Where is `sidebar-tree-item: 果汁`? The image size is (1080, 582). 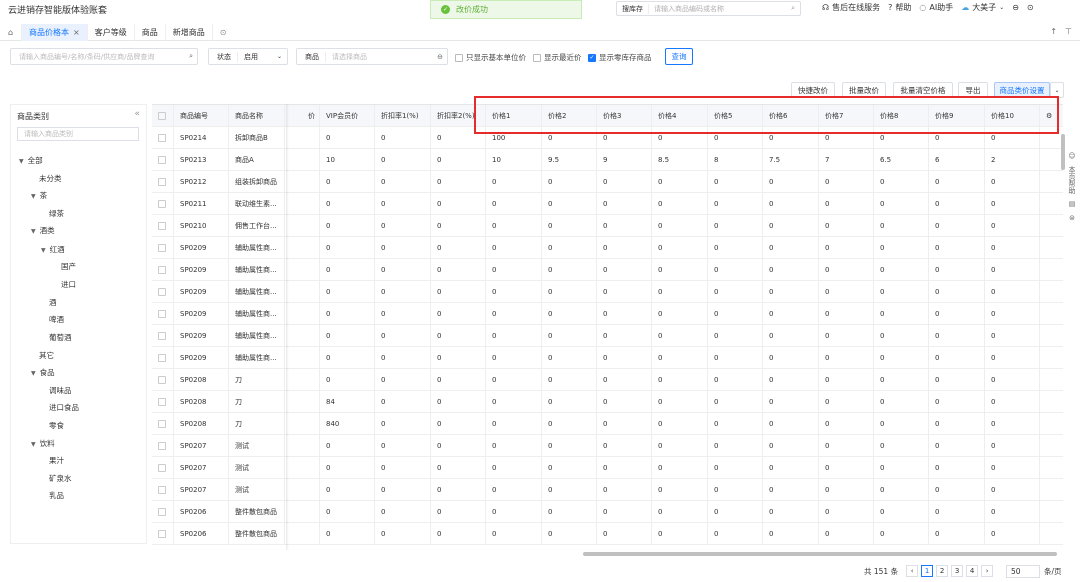 sidebar-tree-item: 果汁 is located at coordinates (56, 460).